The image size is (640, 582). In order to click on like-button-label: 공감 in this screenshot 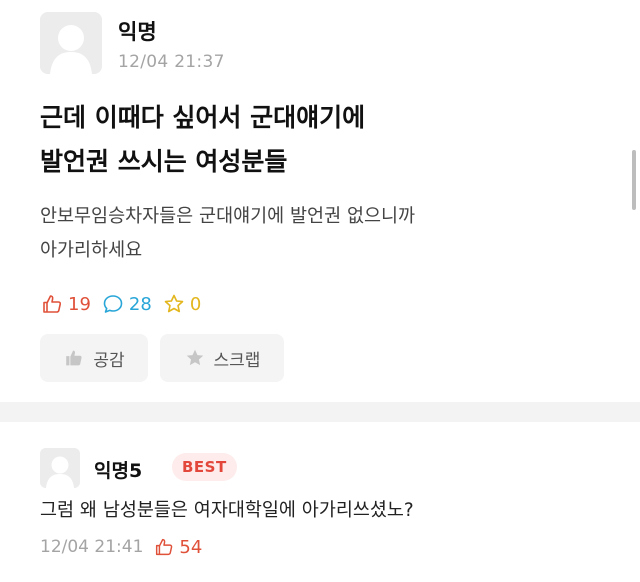, I will do `click(109, 360)`.